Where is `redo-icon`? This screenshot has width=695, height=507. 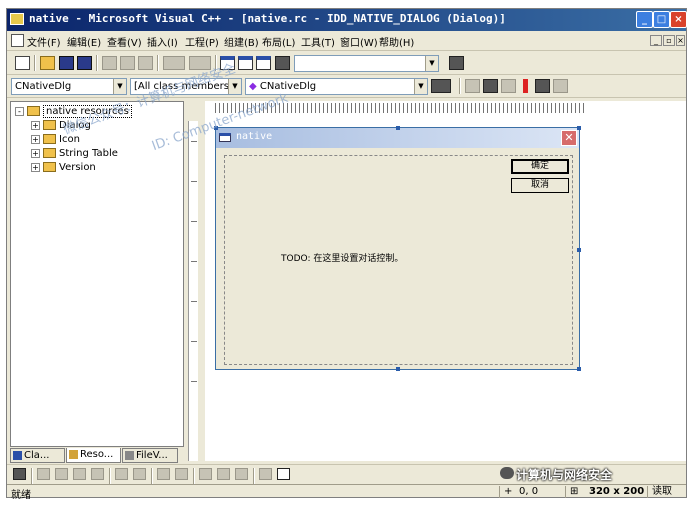
redo-icon is located at coordinates (200, 63).